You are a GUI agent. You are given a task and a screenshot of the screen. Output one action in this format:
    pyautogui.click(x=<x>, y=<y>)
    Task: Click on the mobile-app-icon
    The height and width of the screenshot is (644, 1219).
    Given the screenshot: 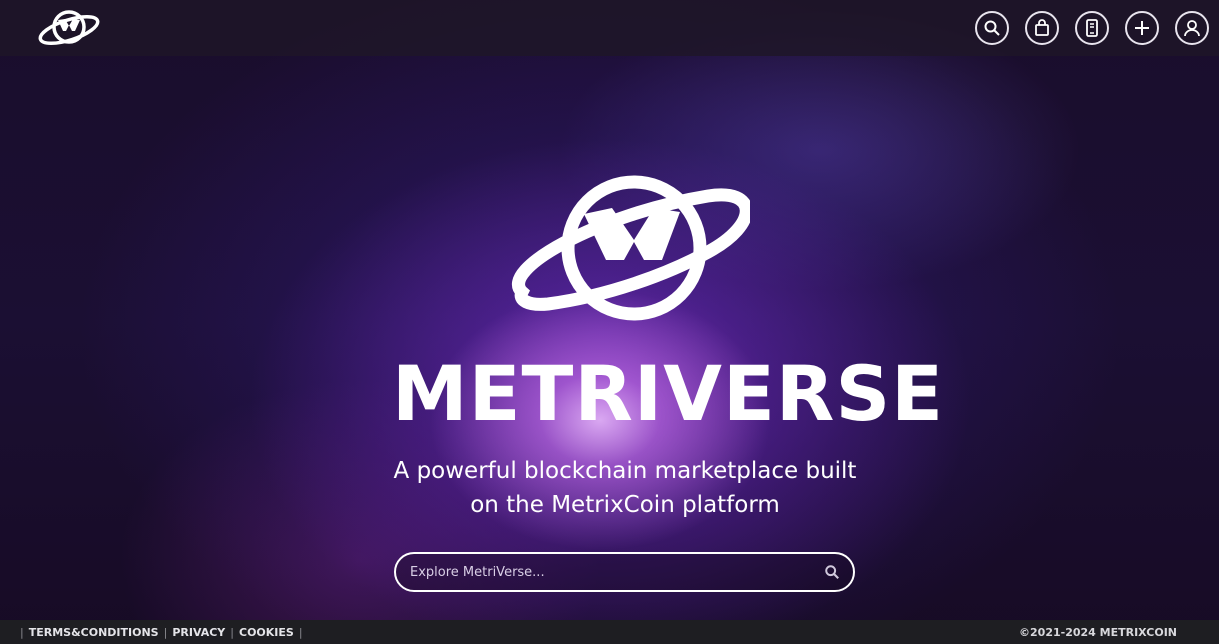 What is the action you would take?
    pyautogui.click(x=1092, y=28)
    